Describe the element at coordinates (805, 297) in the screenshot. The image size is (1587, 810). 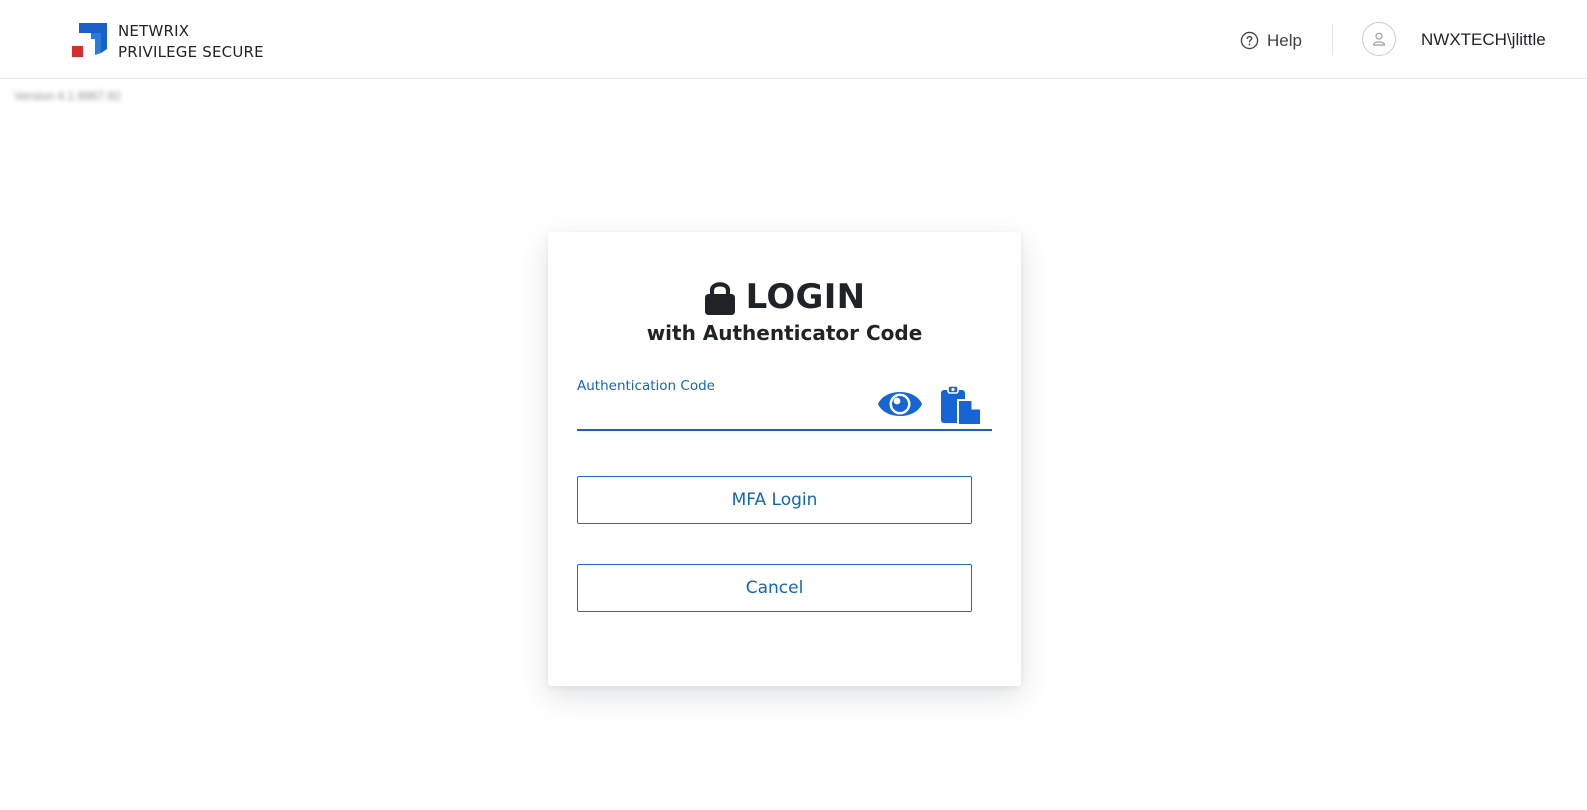
I see `login-title: LOGIN` at that location.